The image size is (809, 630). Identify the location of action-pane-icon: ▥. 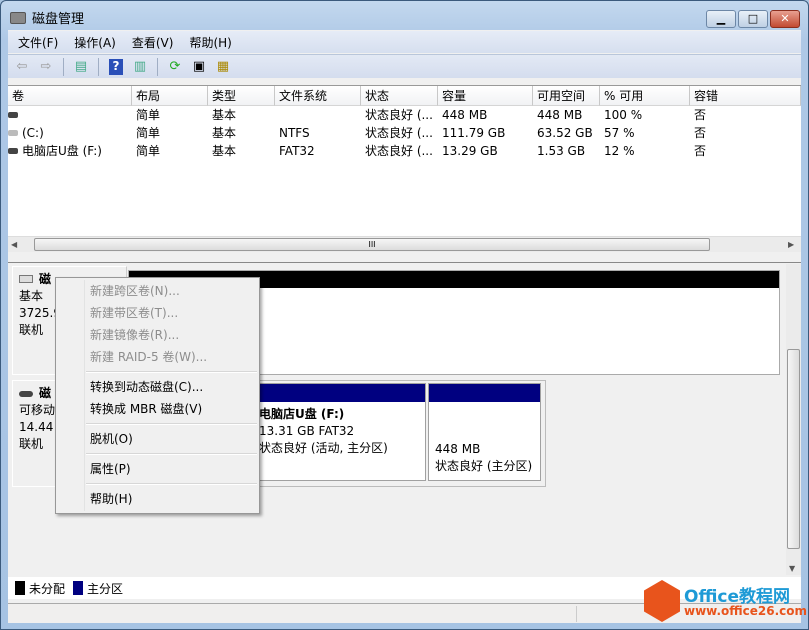
(140, 67).